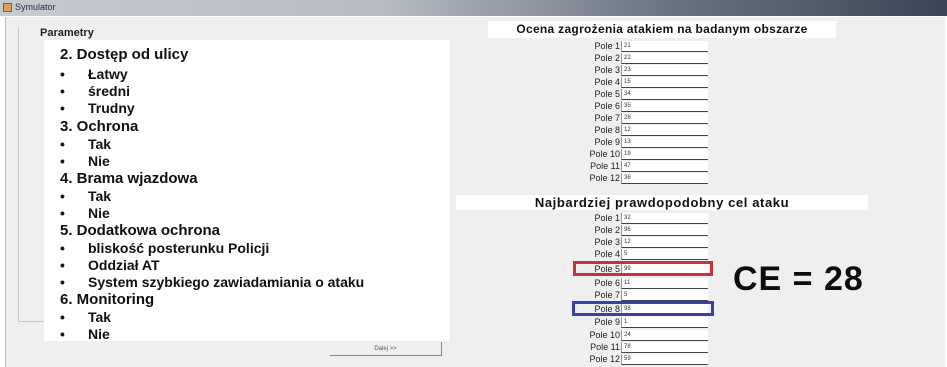  Describe the element at coordinates (94, 74) in the screenshot. I see `option-item: Łatwy` at that location.